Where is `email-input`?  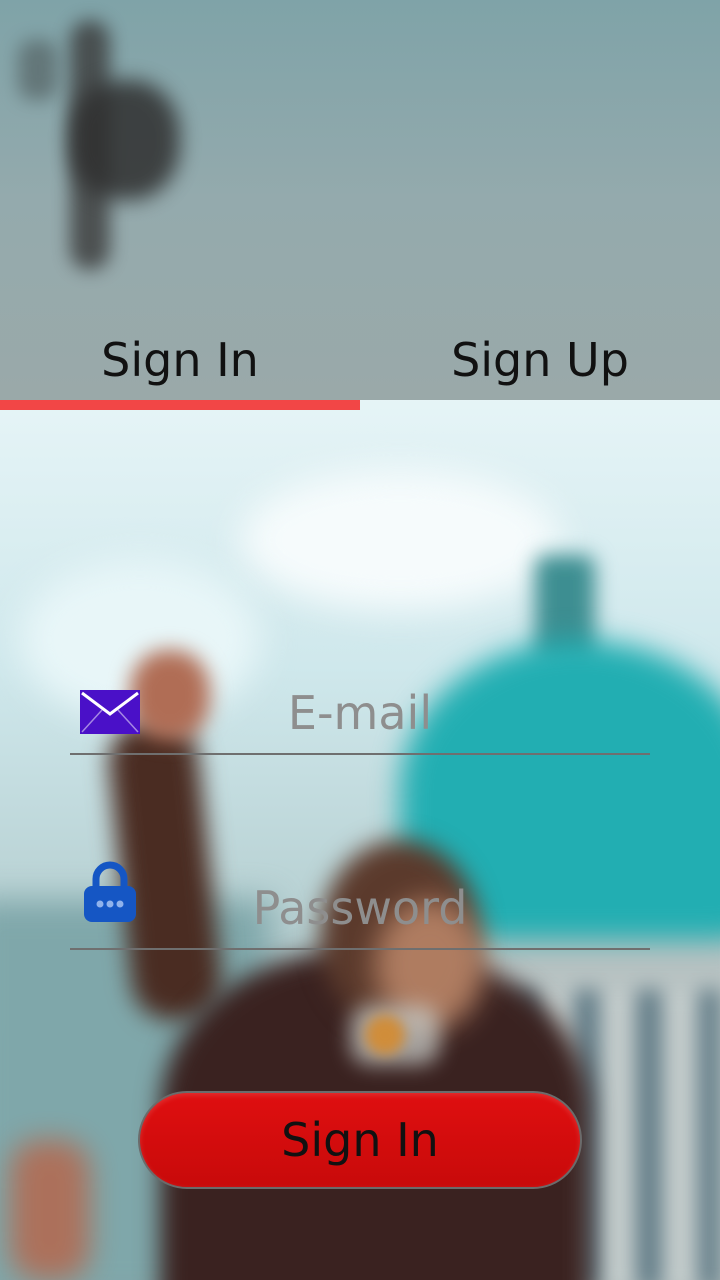
email-input is located at coordinates (360, 713).